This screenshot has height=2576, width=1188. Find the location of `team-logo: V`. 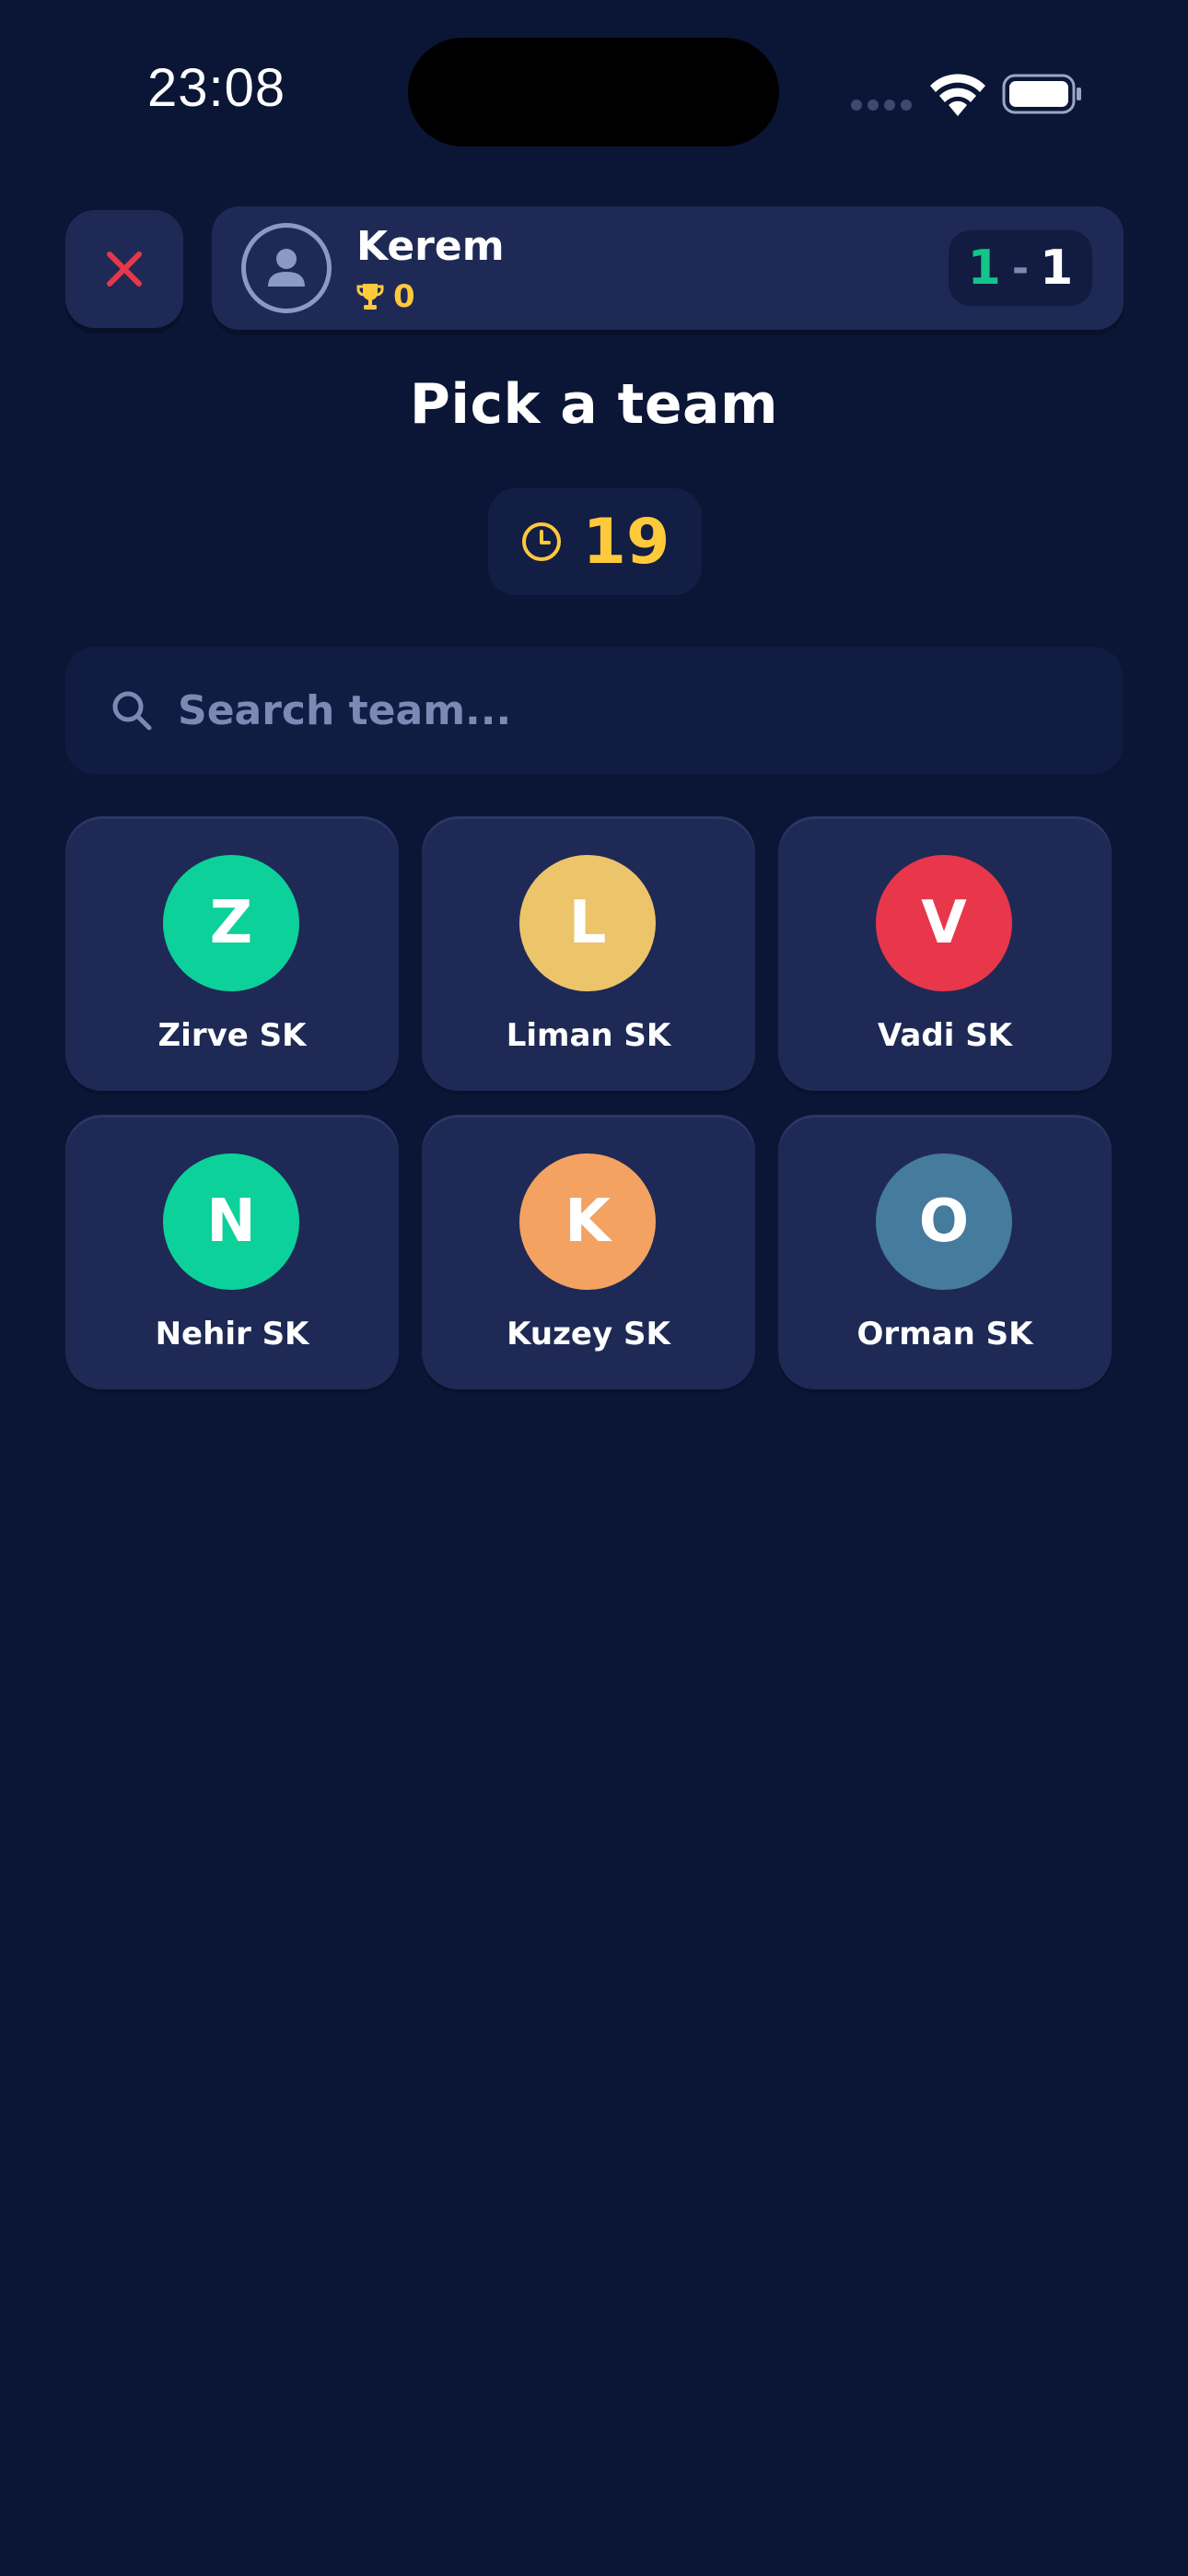

team-logo: V is located at coordinates (944, 923).